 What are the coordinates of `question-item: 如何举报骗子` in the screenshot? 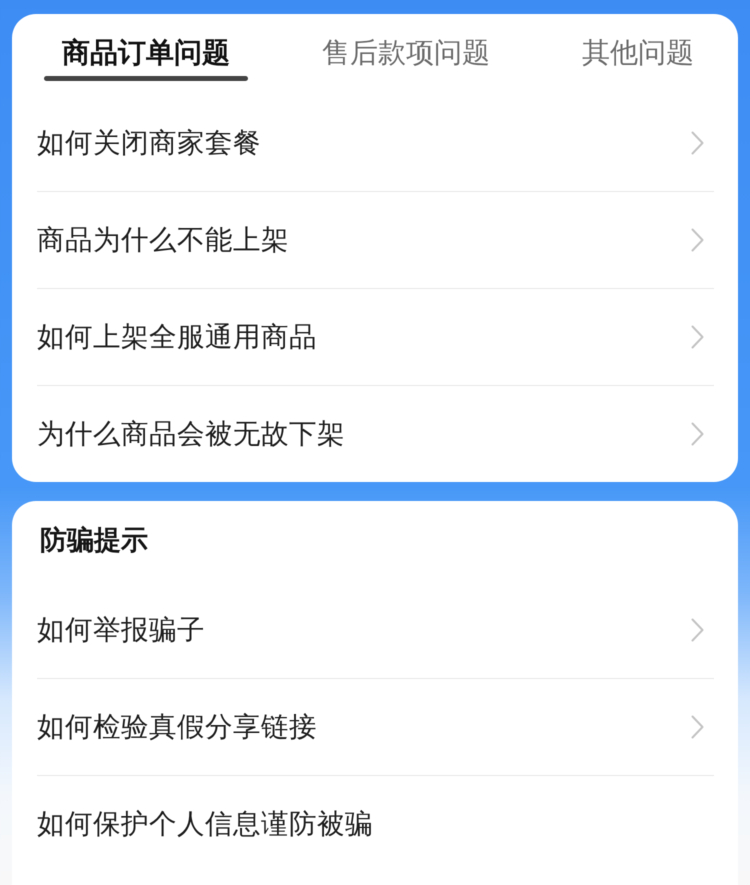 It's located at (375, 630).